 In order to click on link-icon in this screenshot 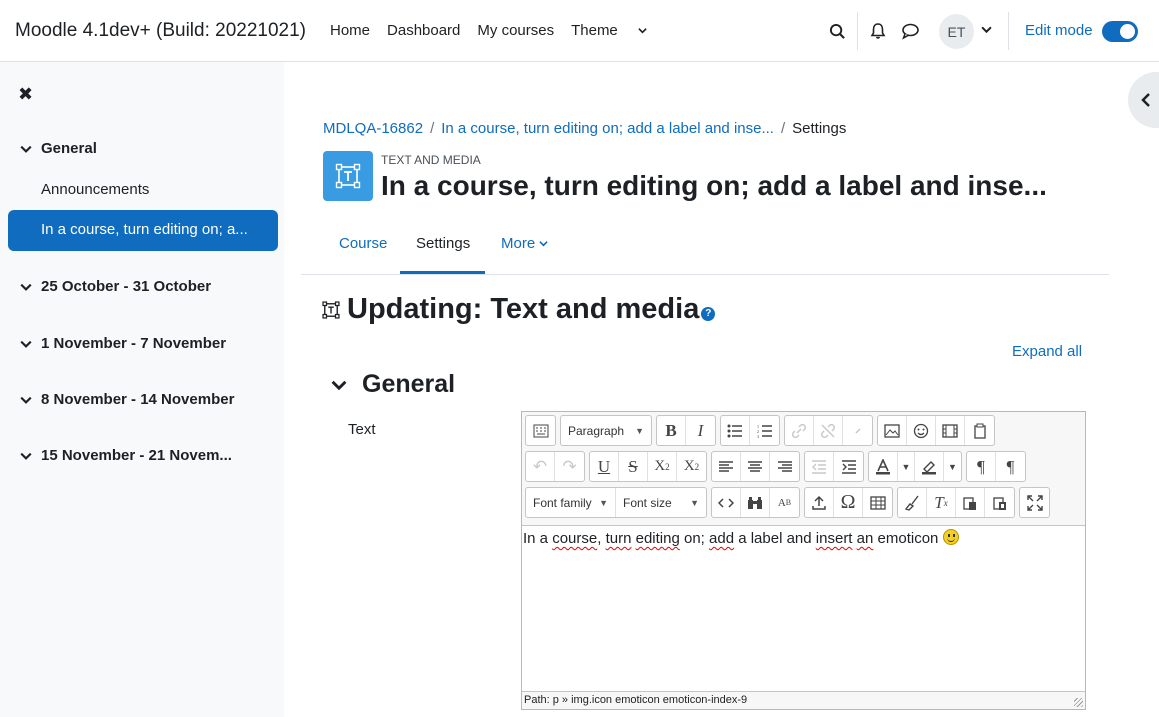, I will do `click(799, 430)`.